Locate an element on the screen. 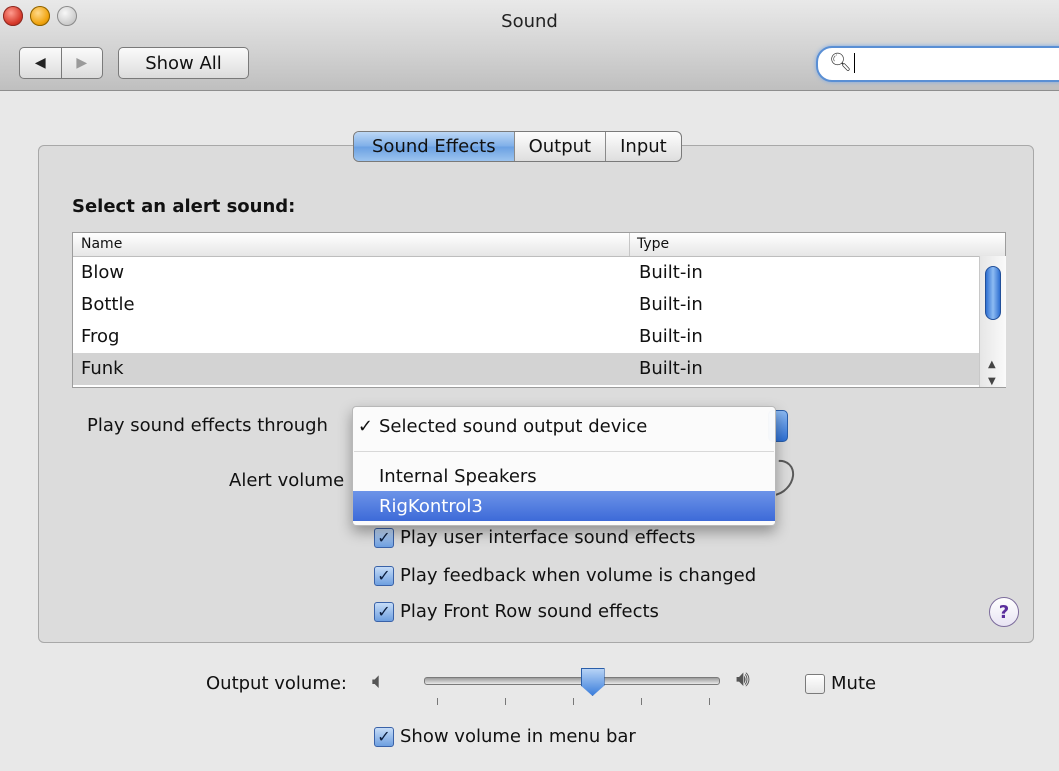 Image resolution: width=1059 pixels, height=771 pixels. scrollbar-thumb is located at coordinates (993, 293).